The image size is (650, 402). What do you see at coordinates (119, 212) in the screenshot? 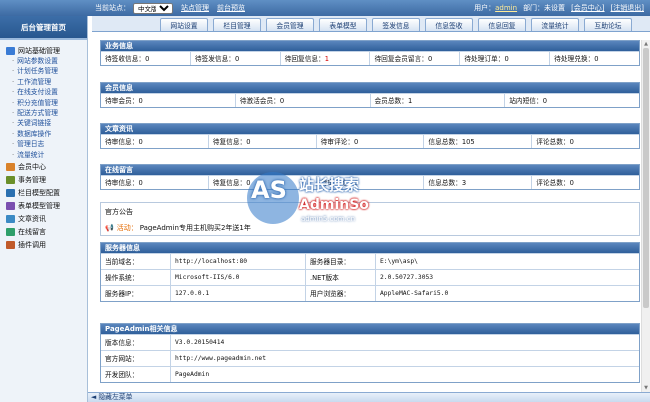
I see `notice-title: 官方公告` at bounding box center [119, 212].